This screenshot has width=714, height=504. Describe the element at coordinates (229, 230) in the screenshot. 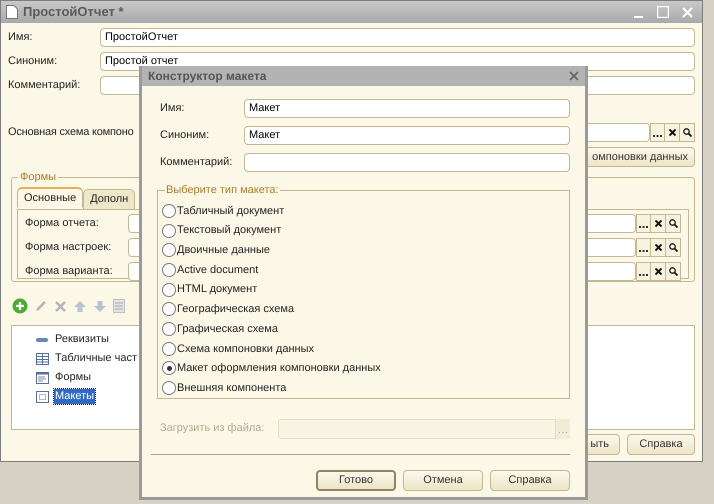

I see `radio-label: Текстовый документ` at that location.